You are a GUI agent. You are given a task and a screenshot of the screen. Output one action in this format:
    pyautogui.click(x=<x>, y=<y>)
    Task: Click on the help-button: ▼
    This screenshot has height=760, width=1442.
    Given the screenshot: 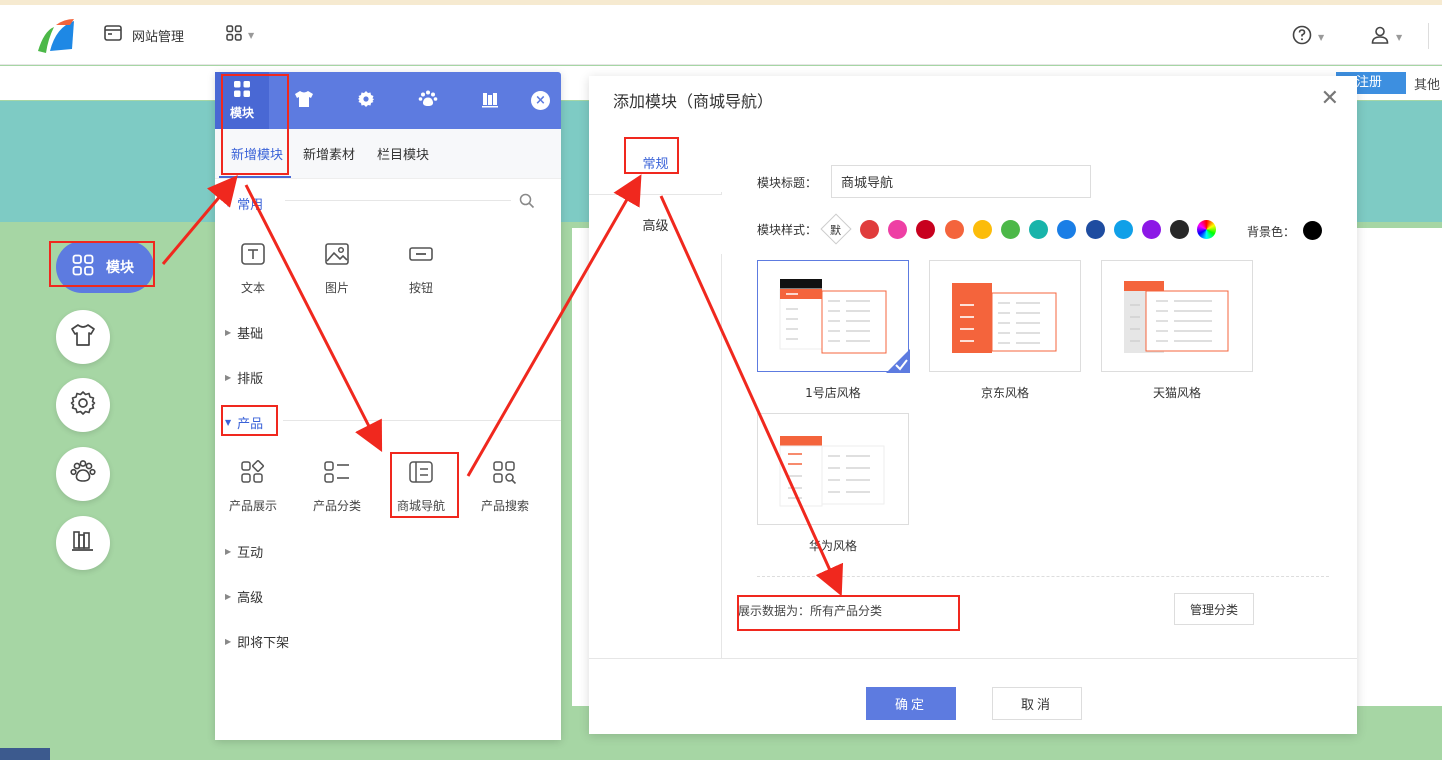 What is the action you would take?
    pyautogui.click(x=1308, y=37)
    